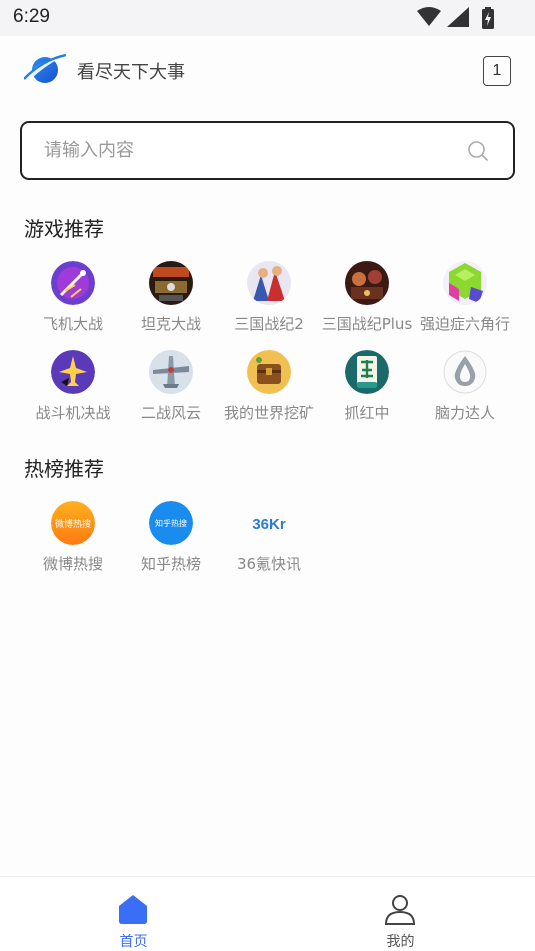  Describe the element at coordinates (458, 17) in the screenshot. I see `signal-icon` at that location.